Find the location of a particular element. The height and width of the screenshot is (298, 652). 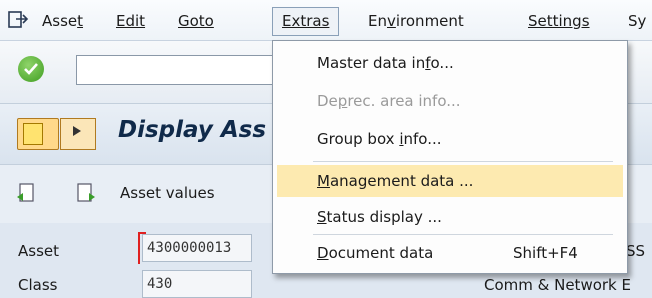

previous-document-icon is located at coordinates (26, 194).